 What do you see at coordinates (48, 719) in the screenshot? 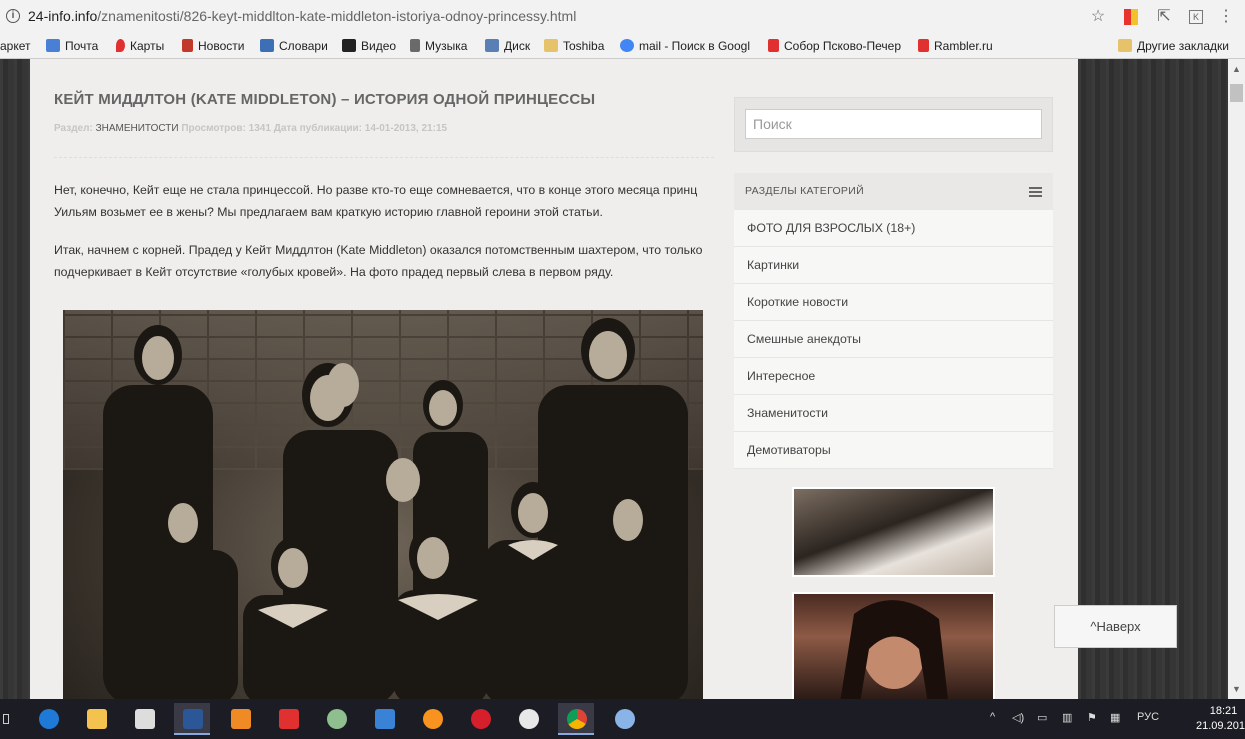
I see `edge-icon` at bounding box center [48, 719].